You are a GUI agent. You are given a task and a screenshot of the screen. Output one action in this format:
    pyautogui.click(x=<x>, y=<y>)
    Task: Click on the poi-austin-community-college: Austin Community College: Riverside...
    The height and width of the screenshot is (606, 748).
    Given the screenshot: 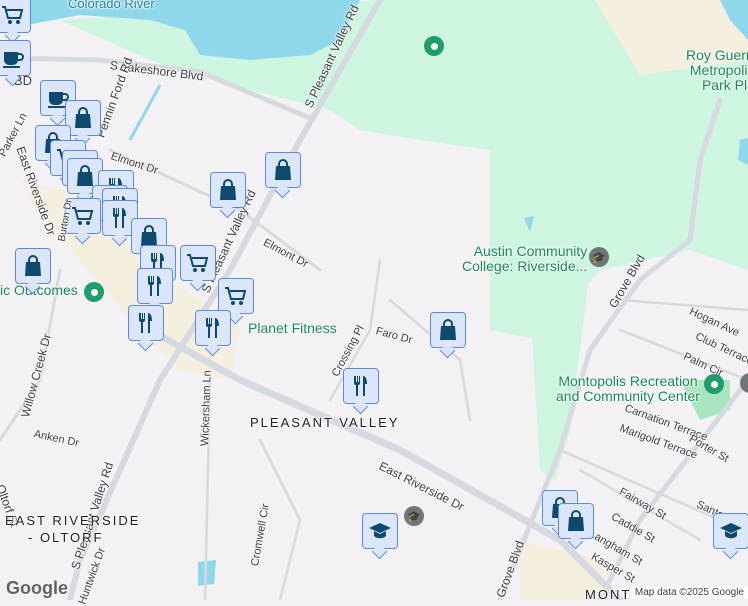 What is the action you would take?
    pyautogui.click(x=524, y=259)
    